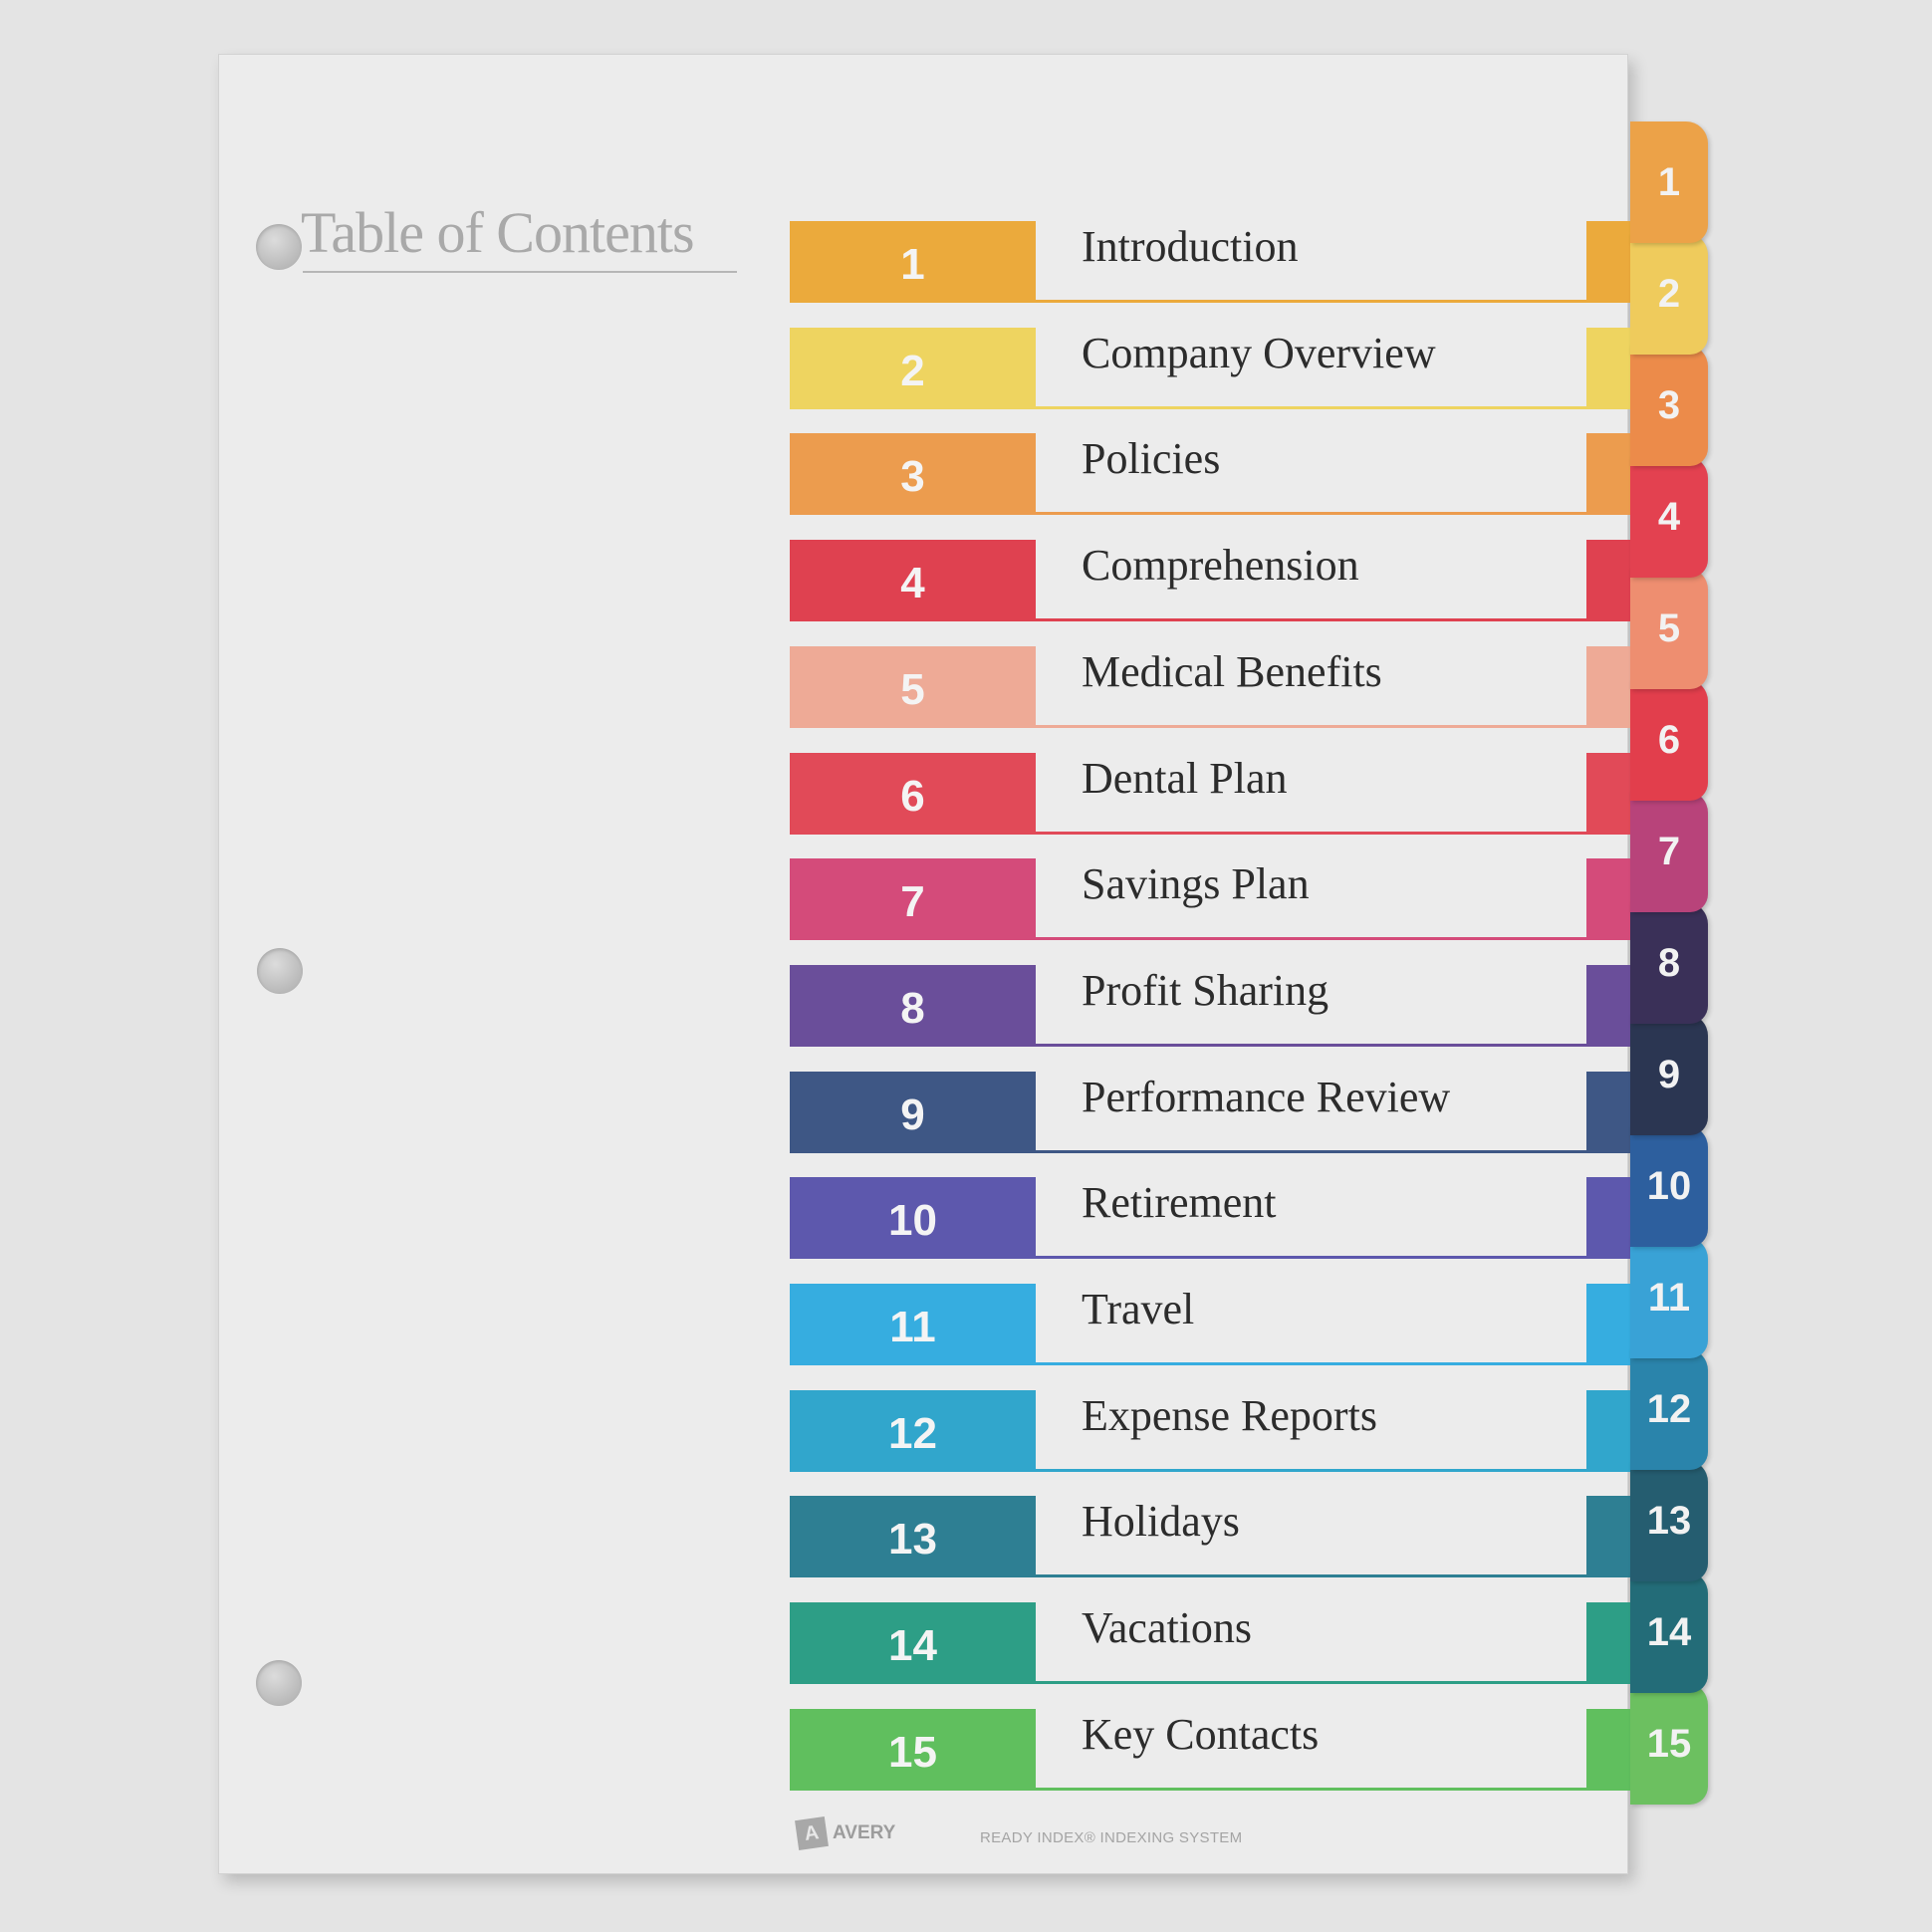 Image resolution: width=1932 pixels, height=1932 pixels. What do you see at coordinates (1669, 1075) in the screenshot?
I see `divider-tab: 9` at bounding box center [1669, 1075].